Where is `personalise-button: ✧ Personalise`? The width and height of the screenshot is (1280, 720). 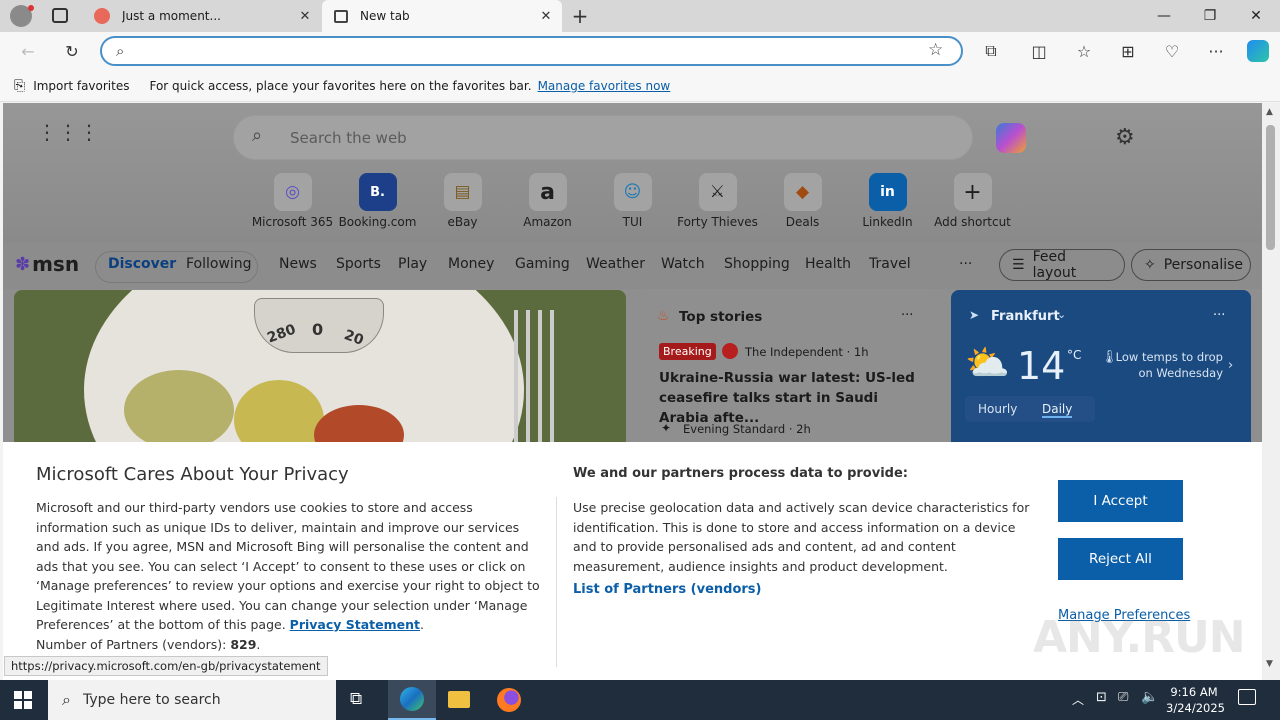 personalise-button: ✧ Personalise is located at coordinates (1191, 265).